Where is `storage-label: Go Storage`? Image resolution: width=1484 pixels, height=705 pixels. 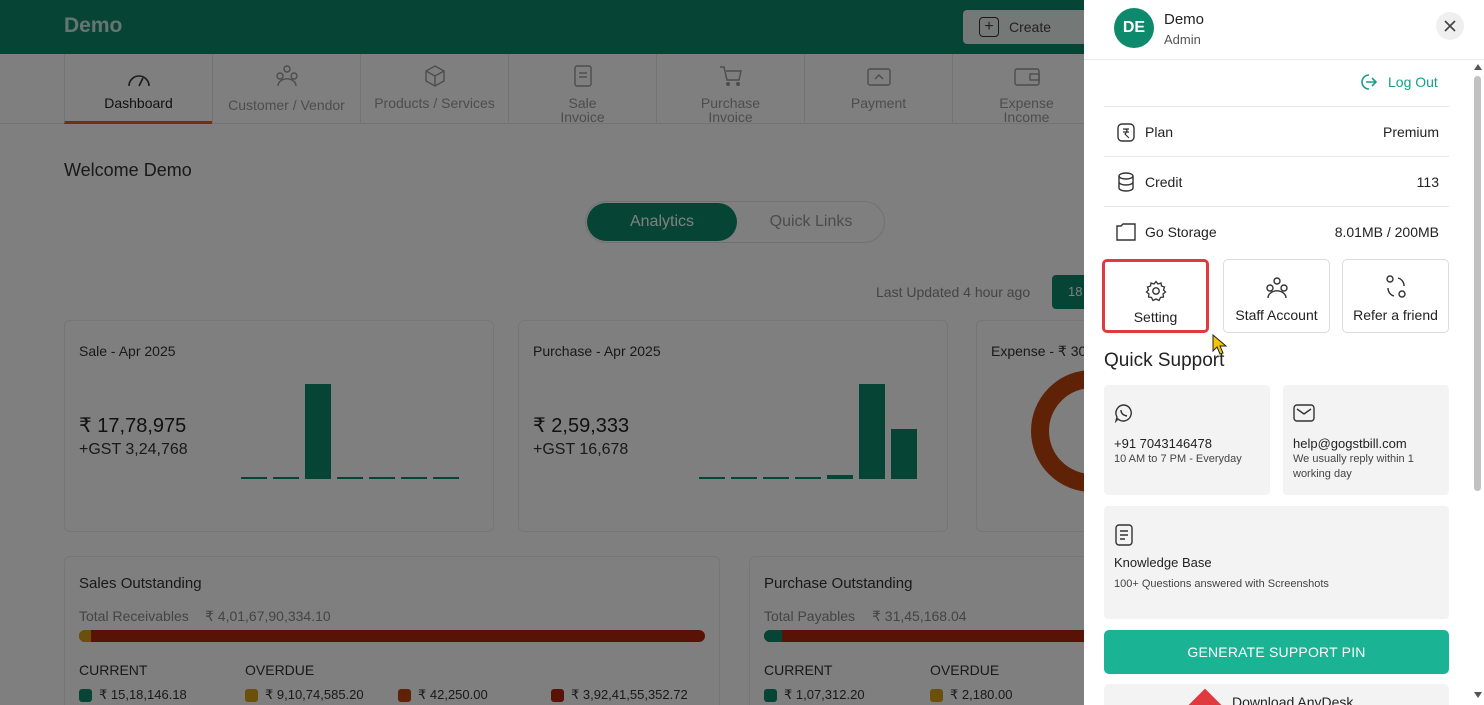
storage-label: Go Storage is located at coordinates (1181, 231).